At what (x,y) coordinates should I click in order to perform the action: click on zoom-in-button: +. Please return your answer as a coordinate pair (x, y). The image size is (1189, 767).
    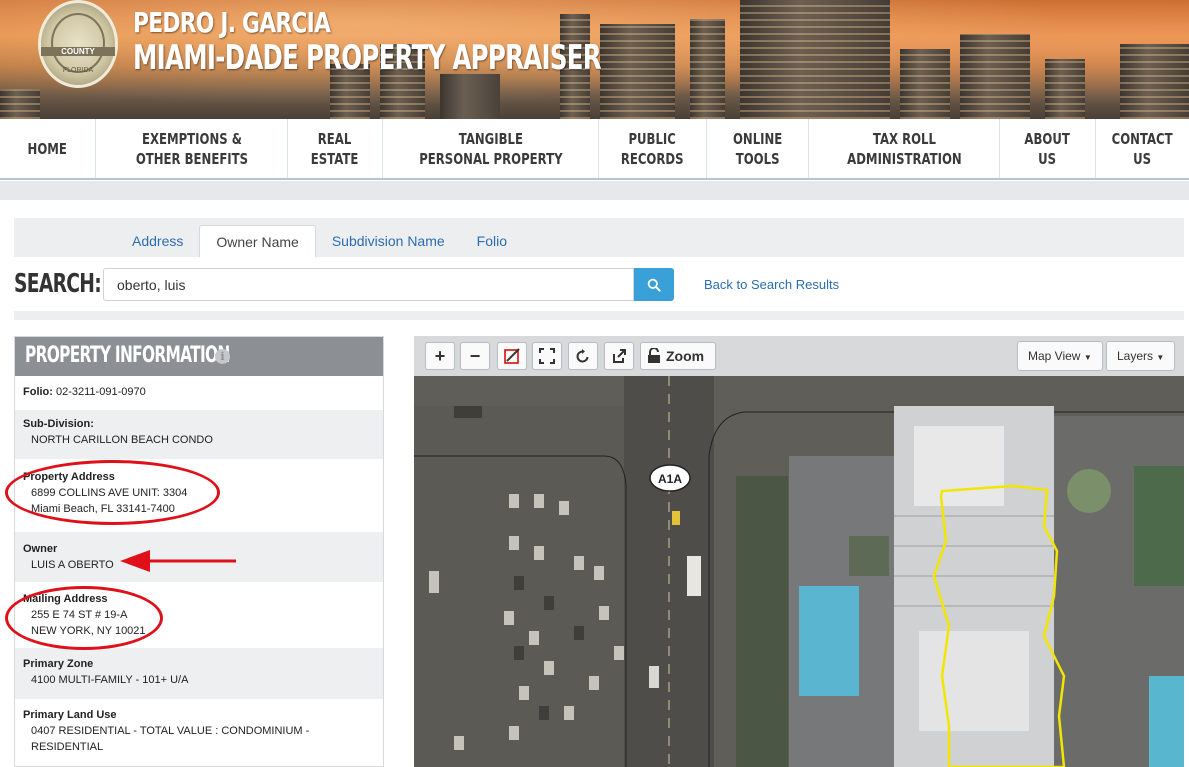
    Looking at the image, I should click on (440, 356).